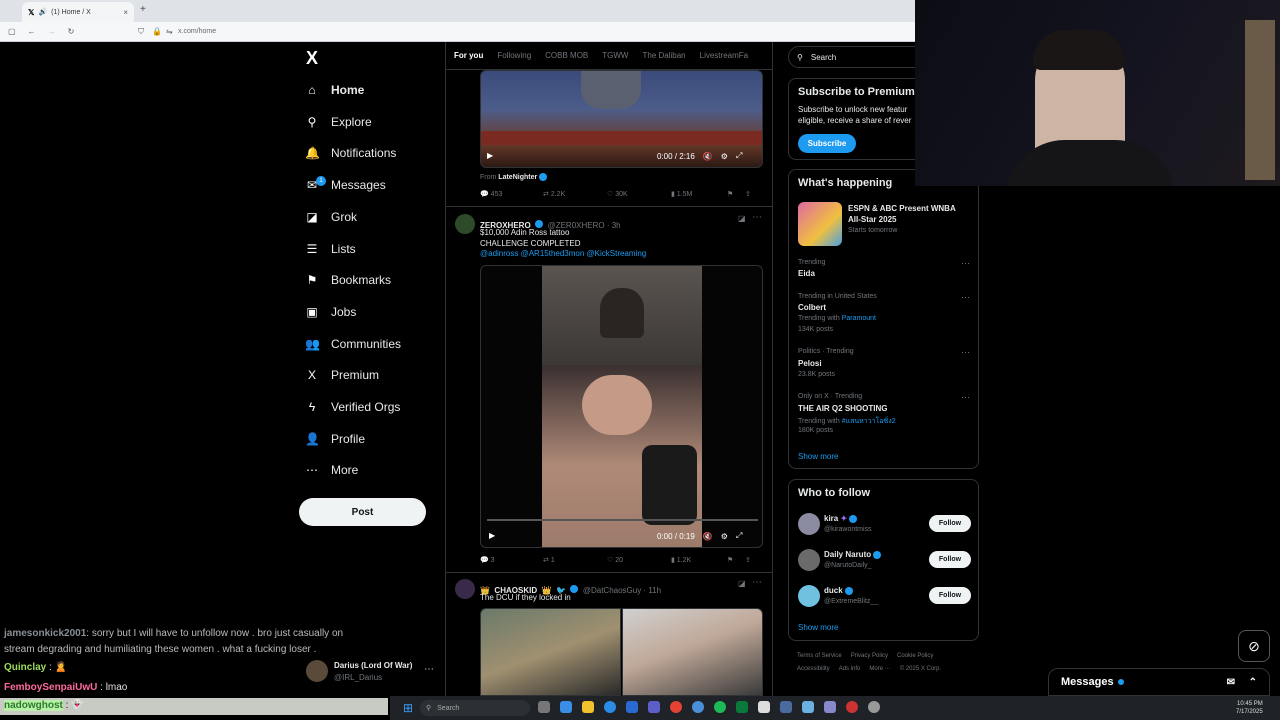 The width and height of the screenshot is (1280, 720). What do you see at coordinates (810, 363) in the screenshot?
I see `trend-name: Pelosi` at bounding box center [810, 363].